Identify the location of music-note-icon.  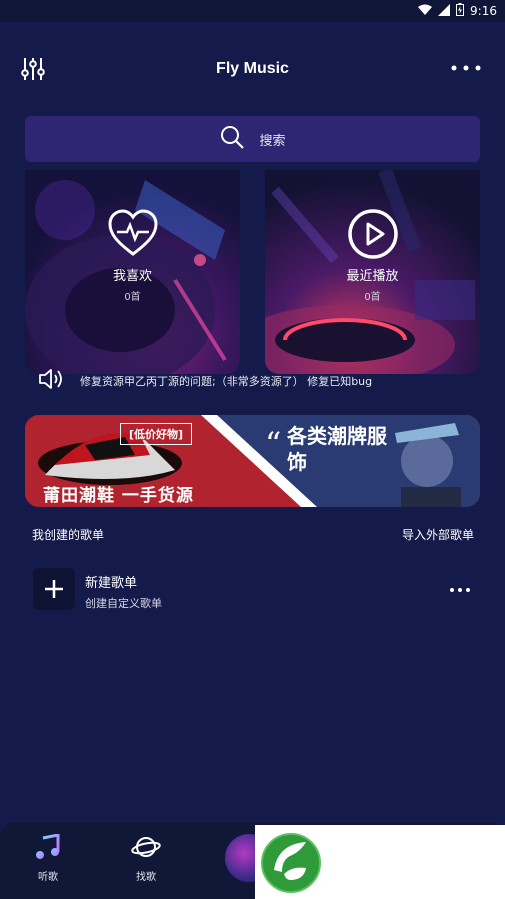
(48, 848).